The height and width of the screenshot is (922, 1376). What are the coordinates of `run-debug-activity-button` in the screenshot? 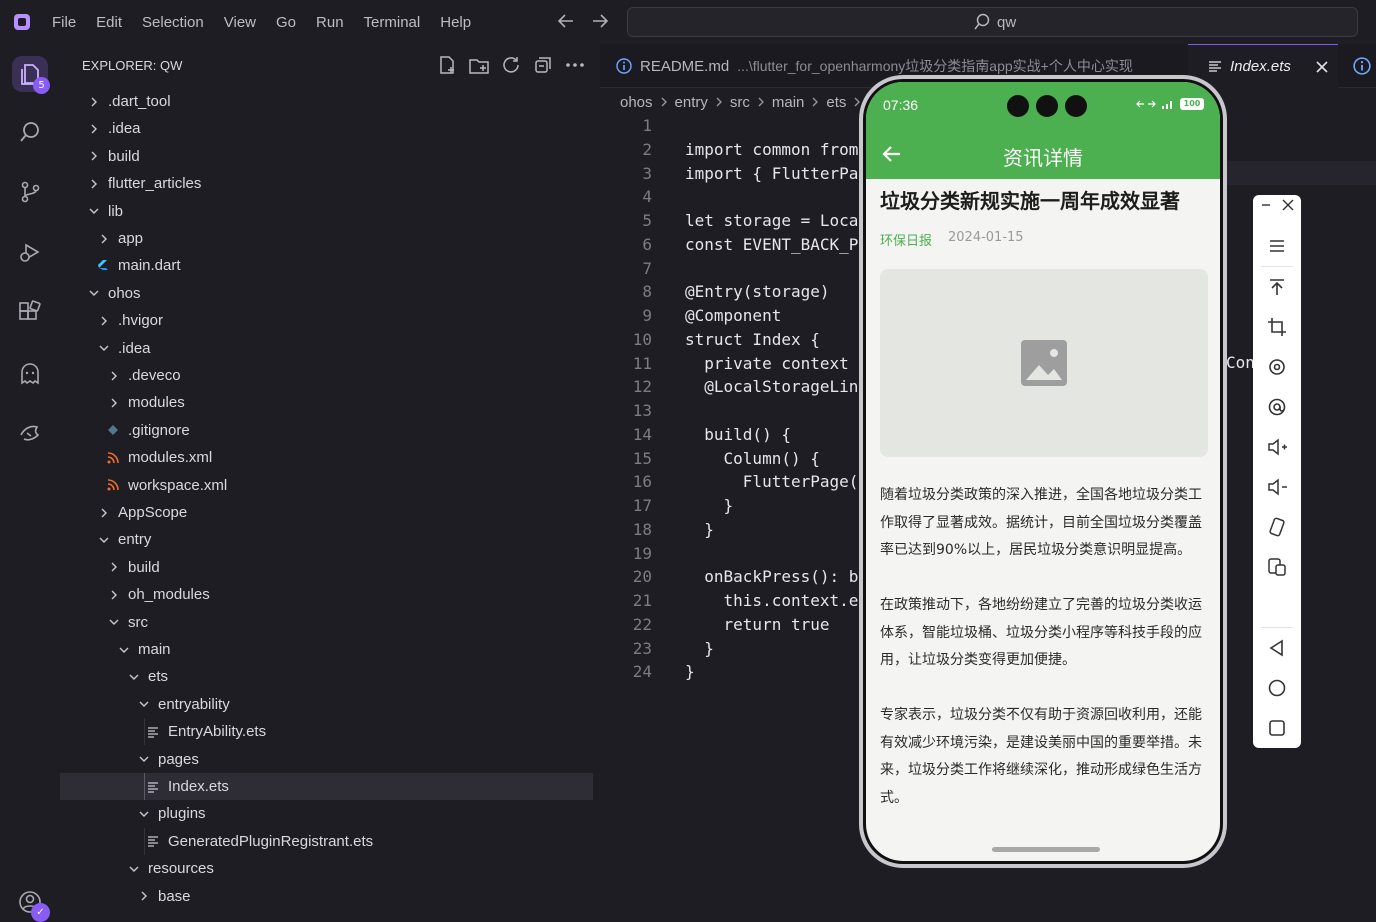 It's located at (30, 252).